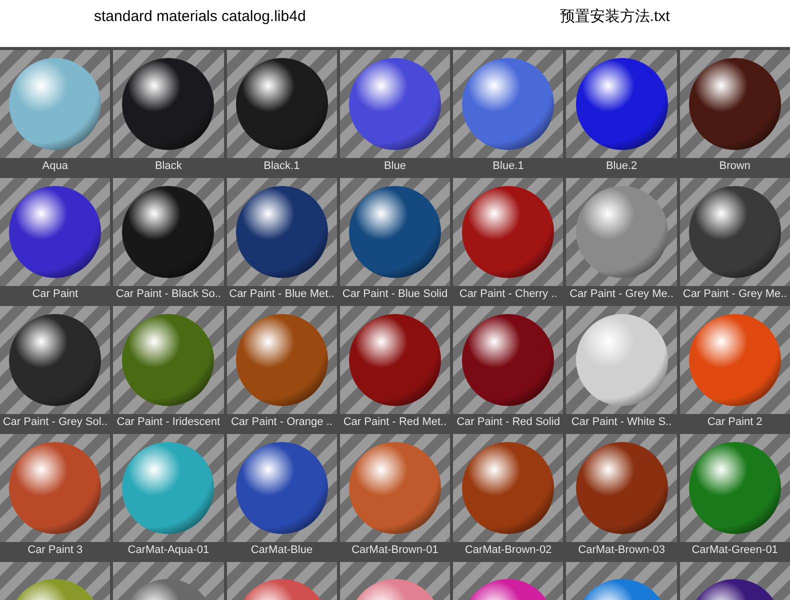  I want to click on material-name: Car Paint - Orange .., so click(281, 422).